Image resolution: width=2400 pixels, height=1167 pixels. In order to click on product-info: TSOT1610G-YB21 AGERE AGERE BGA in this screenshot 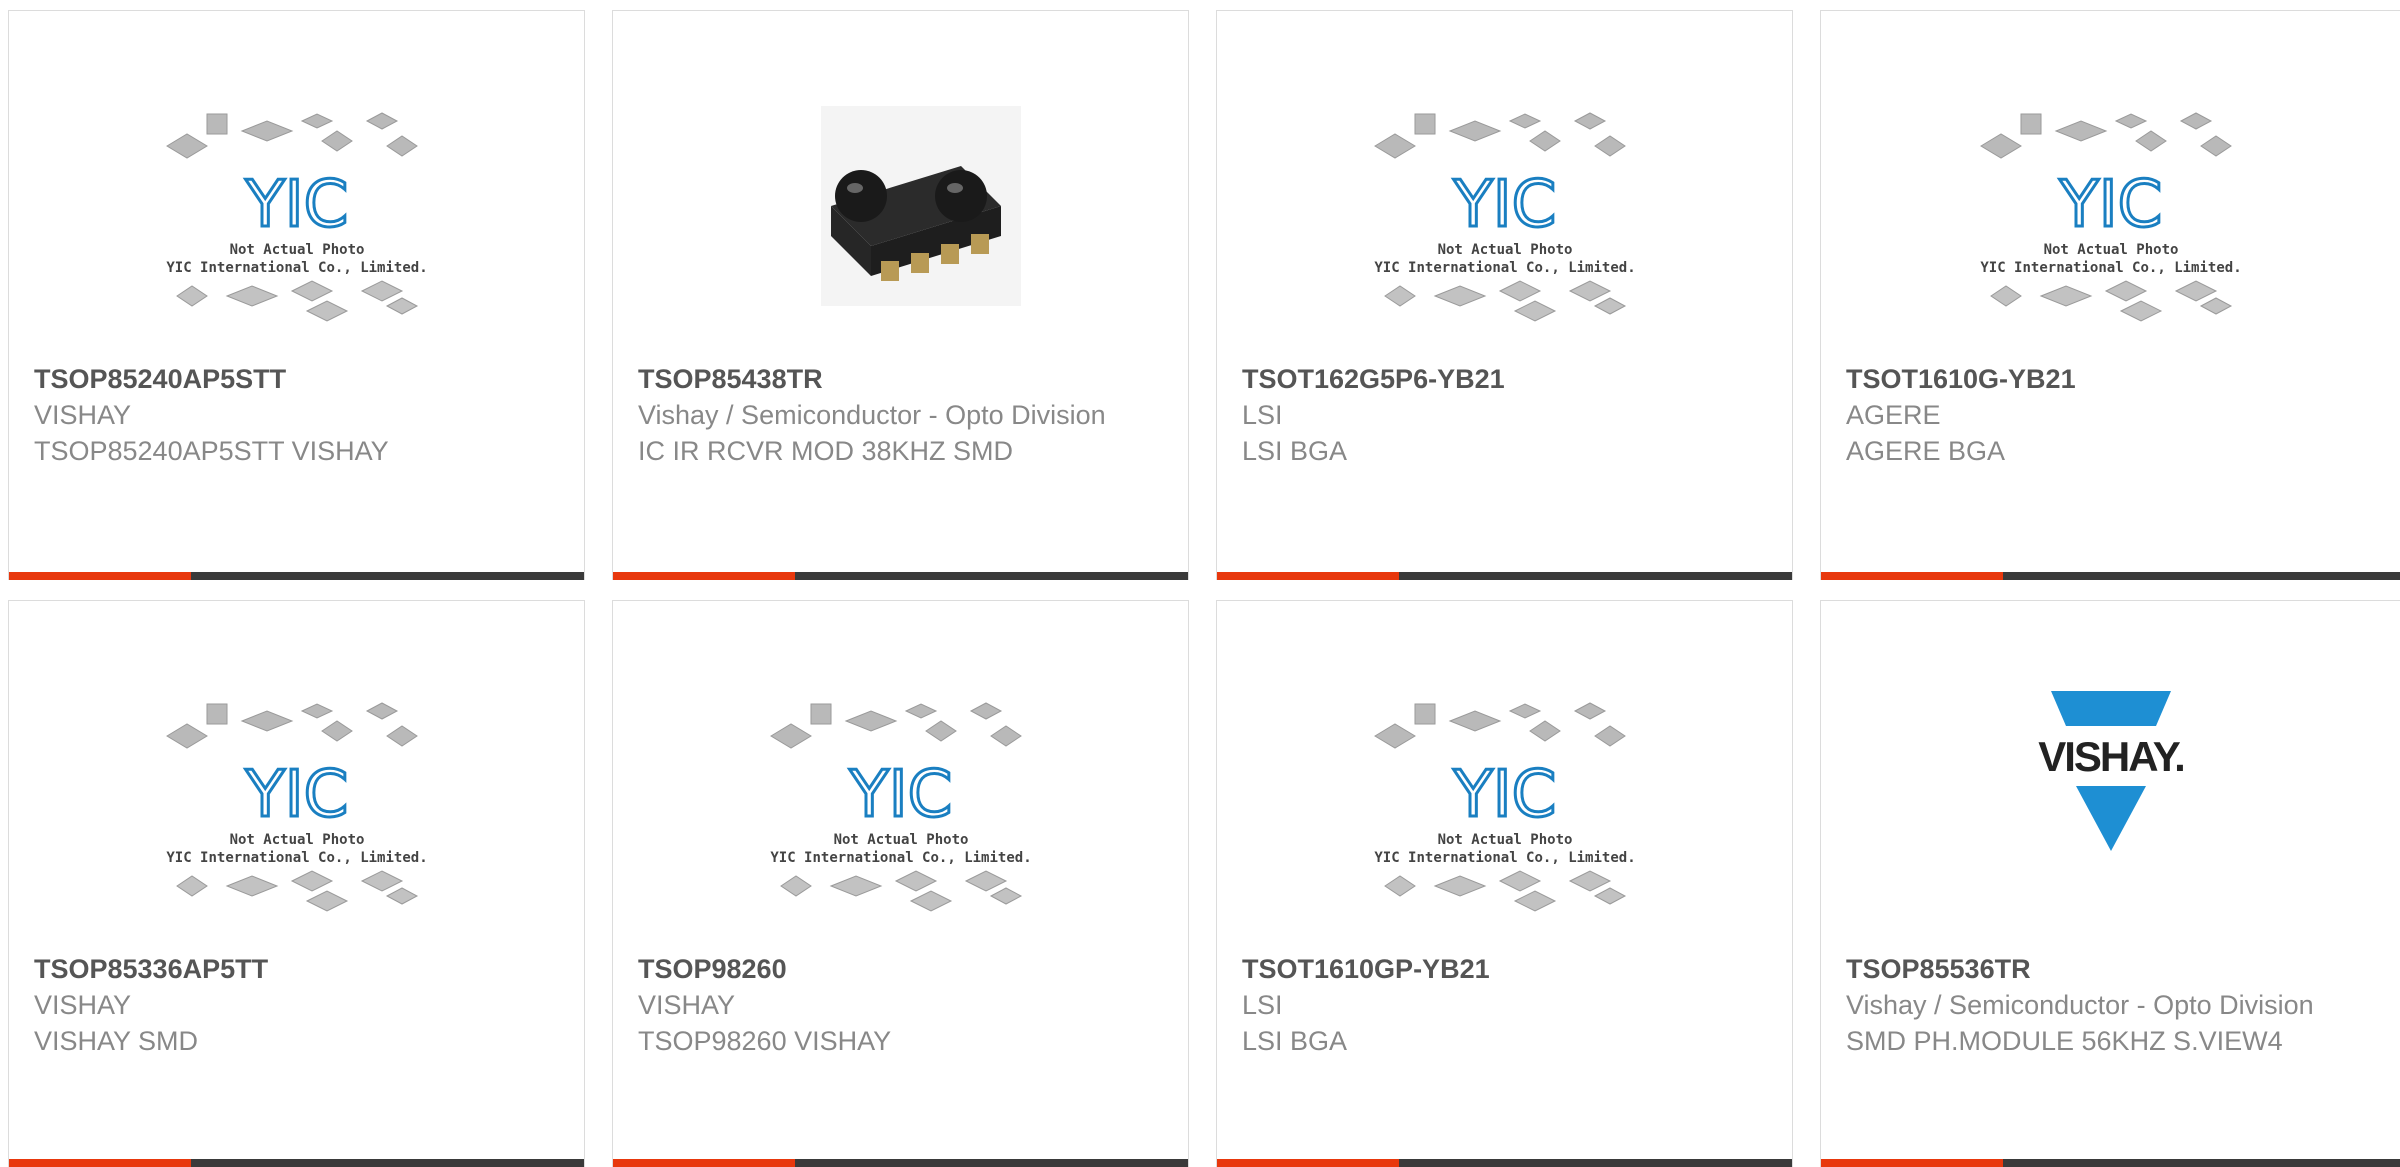, I will do `click(2110, 415)`.